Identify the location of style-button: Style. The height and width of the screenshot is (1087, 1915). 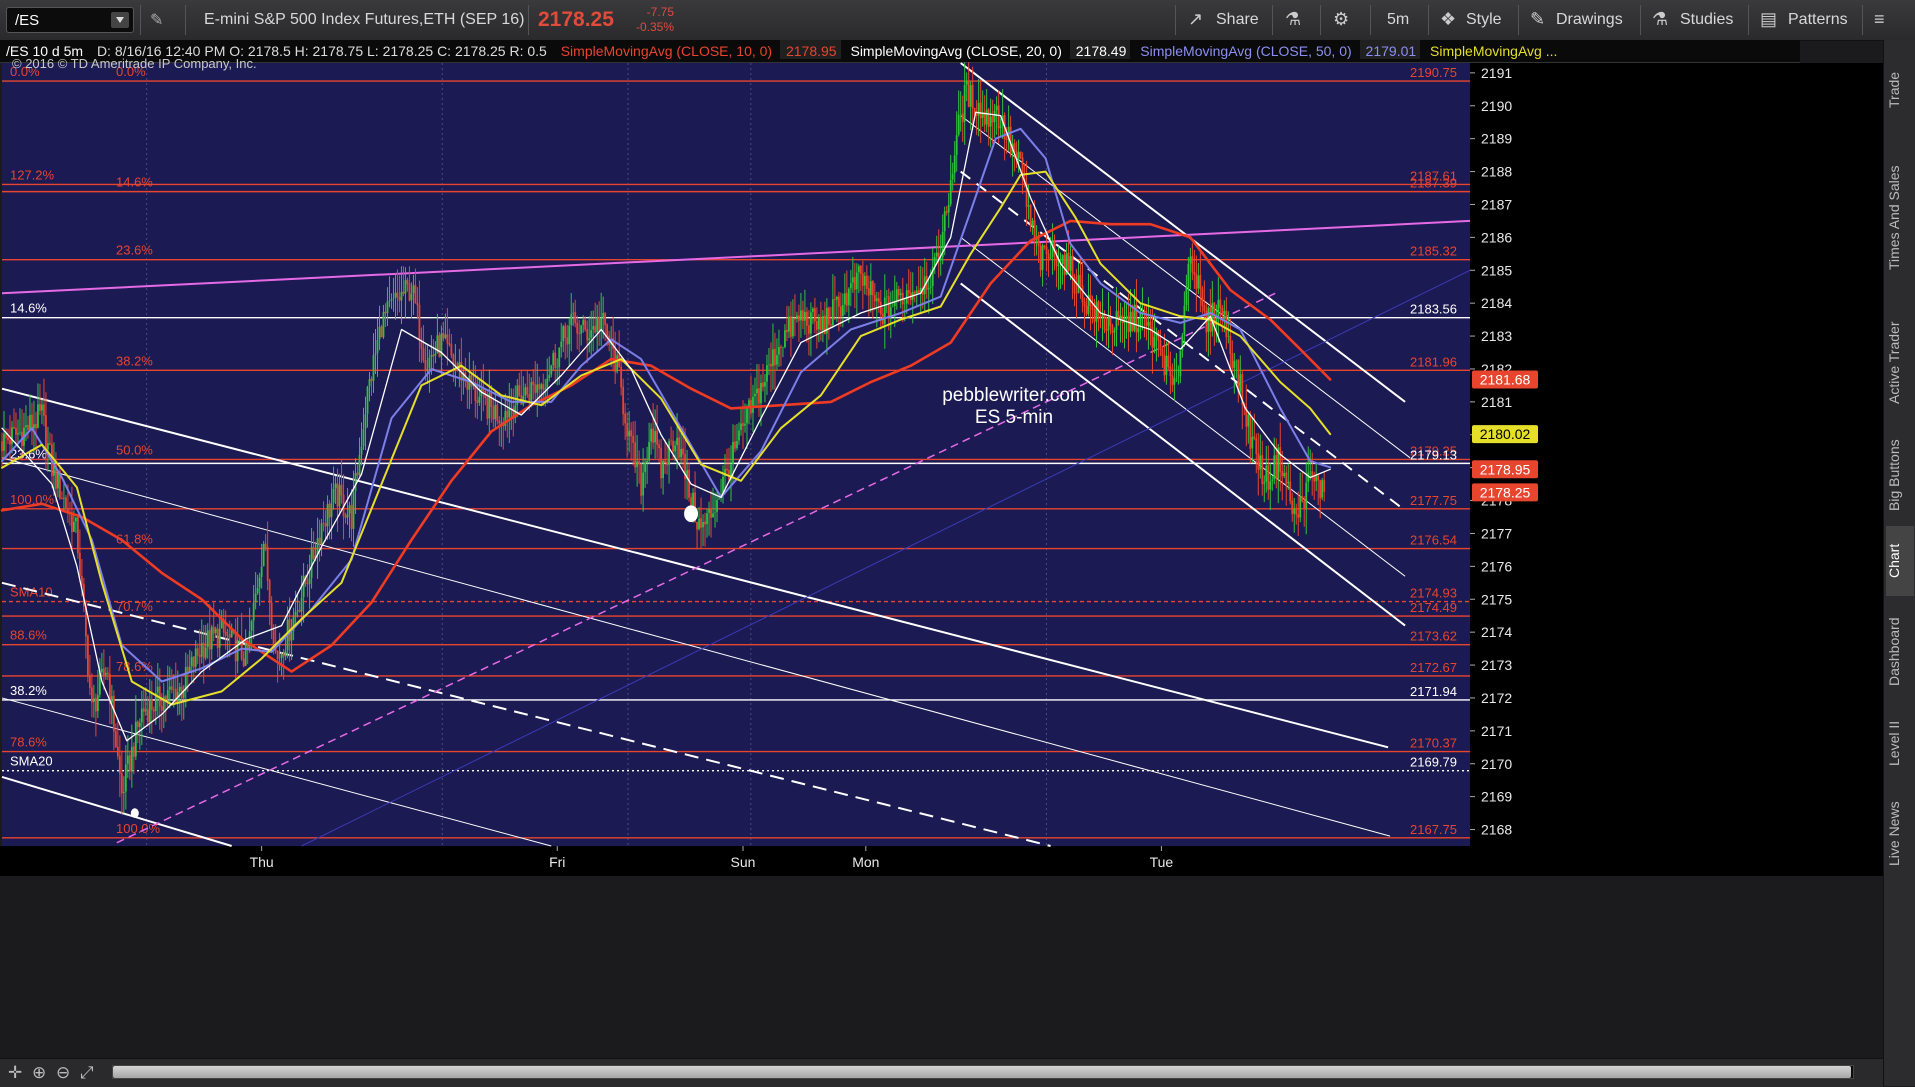
(1484, 20).